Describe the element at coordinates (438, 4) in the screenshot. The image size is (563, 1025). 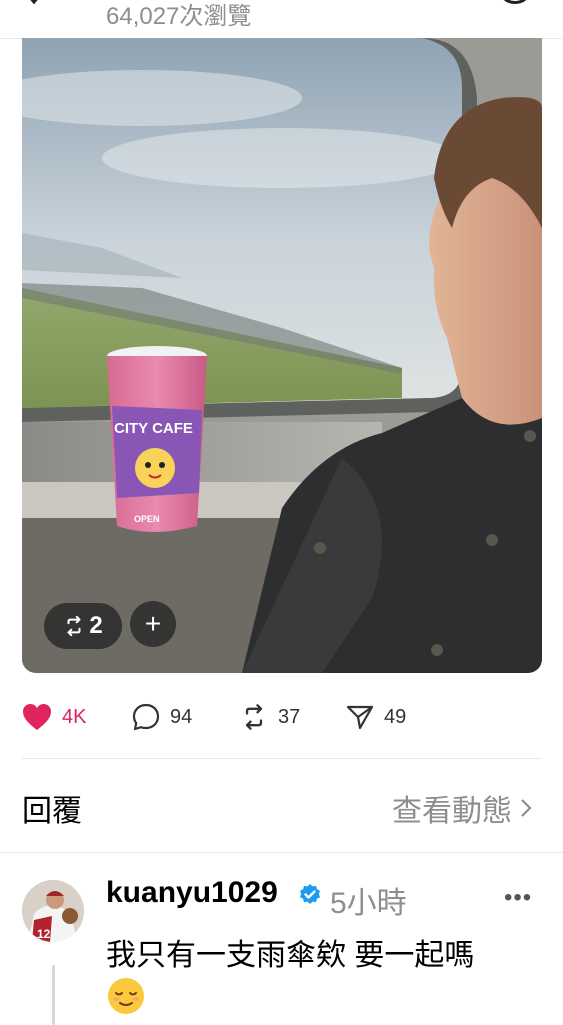
I see `activity-icon` at that location.